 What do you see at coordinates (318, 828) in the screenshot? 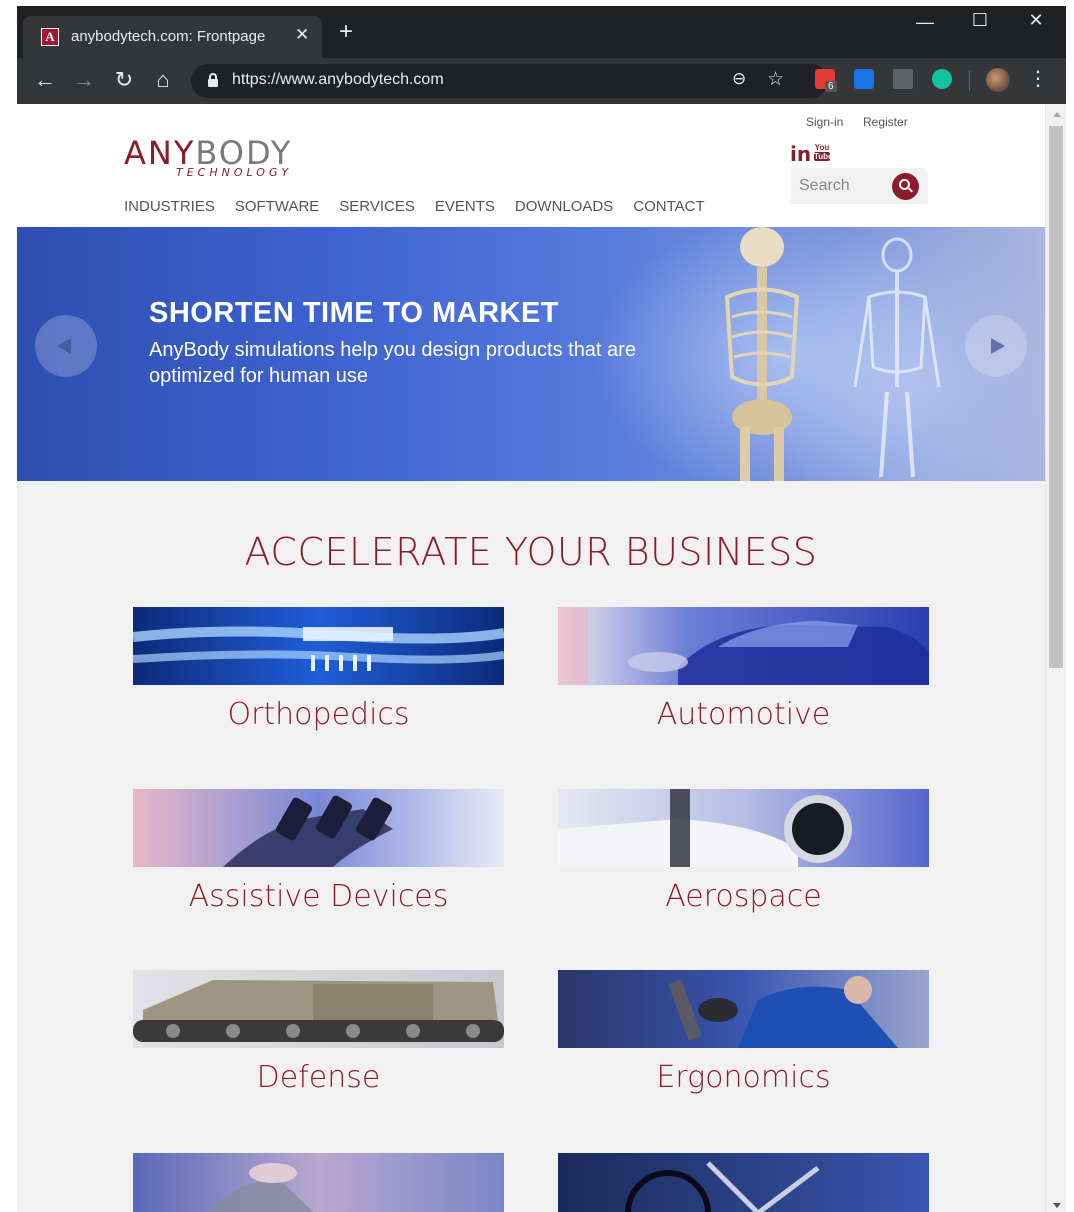
I see `assistive-devices-image` at bounding box center [318, 828].